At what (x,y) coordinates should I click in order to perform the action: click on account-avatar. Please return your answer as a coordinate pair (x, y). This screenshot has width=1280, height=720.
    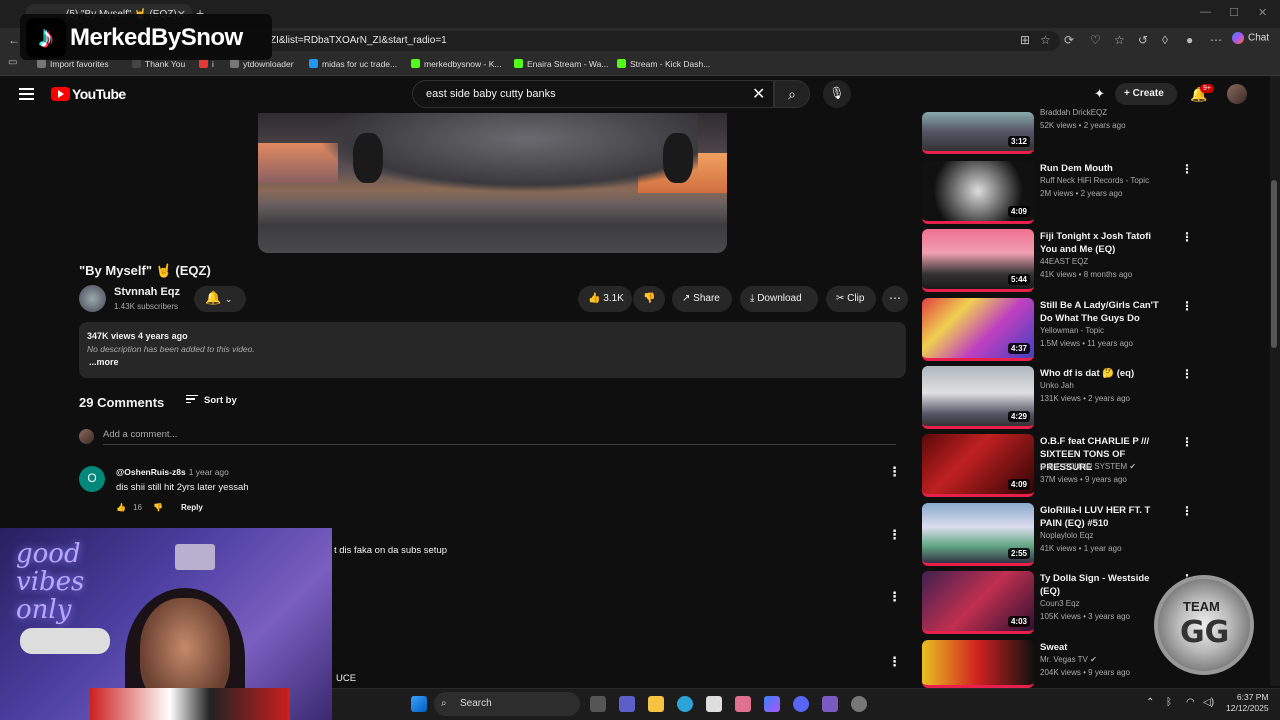
    Looking at the image, I should click on (1237, 94).